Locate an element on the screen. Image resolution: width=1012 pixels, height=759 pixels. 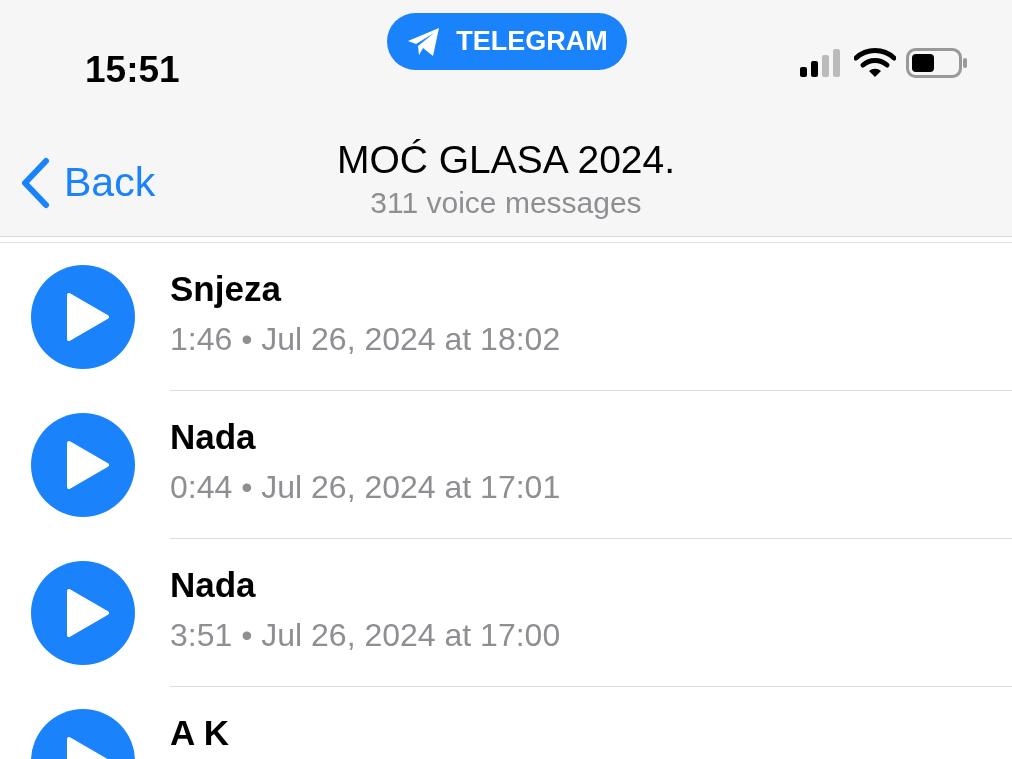
wifi-icon is located at coordinates (875, 63).